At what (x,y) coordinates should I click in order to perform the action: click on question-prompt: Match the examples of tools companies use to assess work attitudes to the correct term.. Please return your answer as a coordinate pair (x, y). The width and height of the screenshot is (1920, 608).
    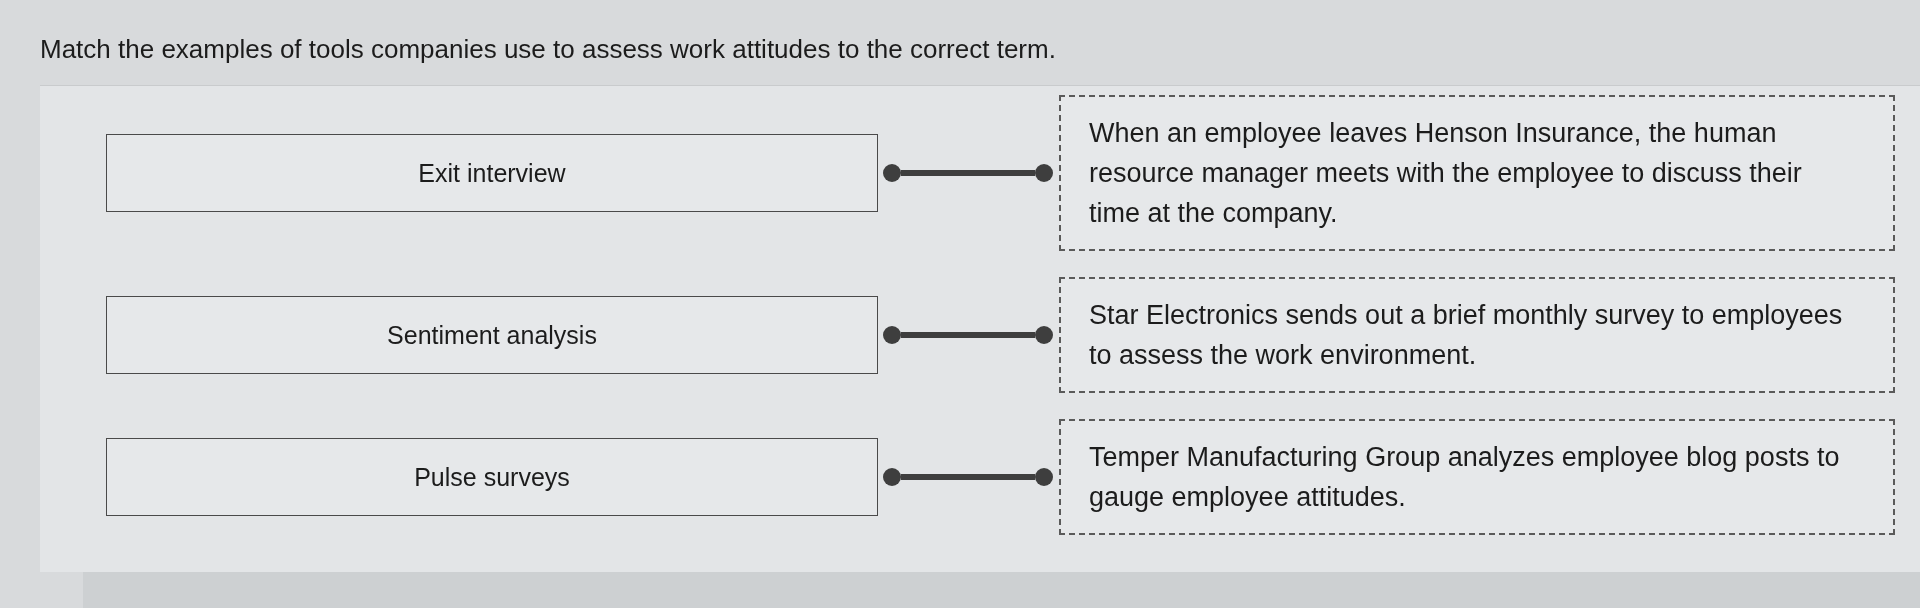
    Looking at the image, I should click on (548, 49).